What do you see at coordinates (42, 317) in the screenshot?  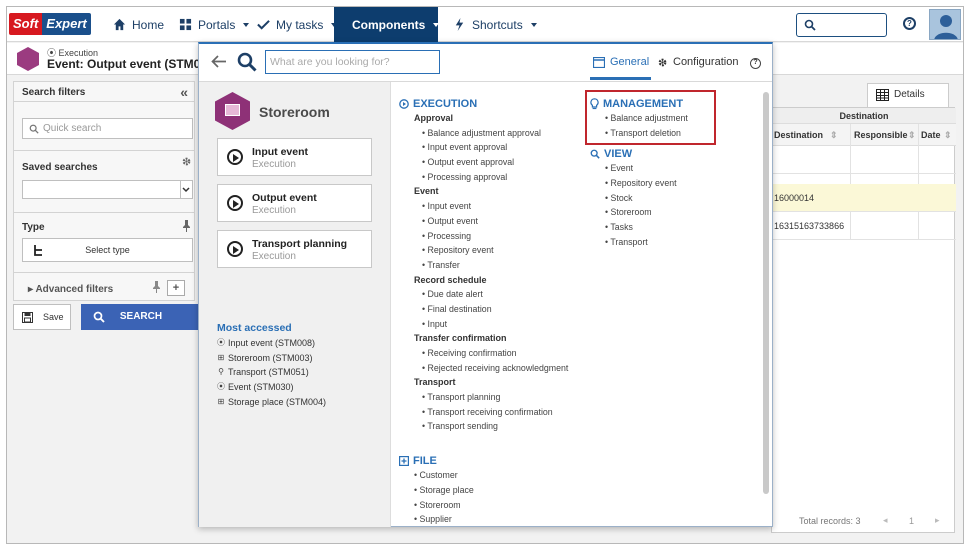 I see `save-button: Save` at bounding box center [42, 317].